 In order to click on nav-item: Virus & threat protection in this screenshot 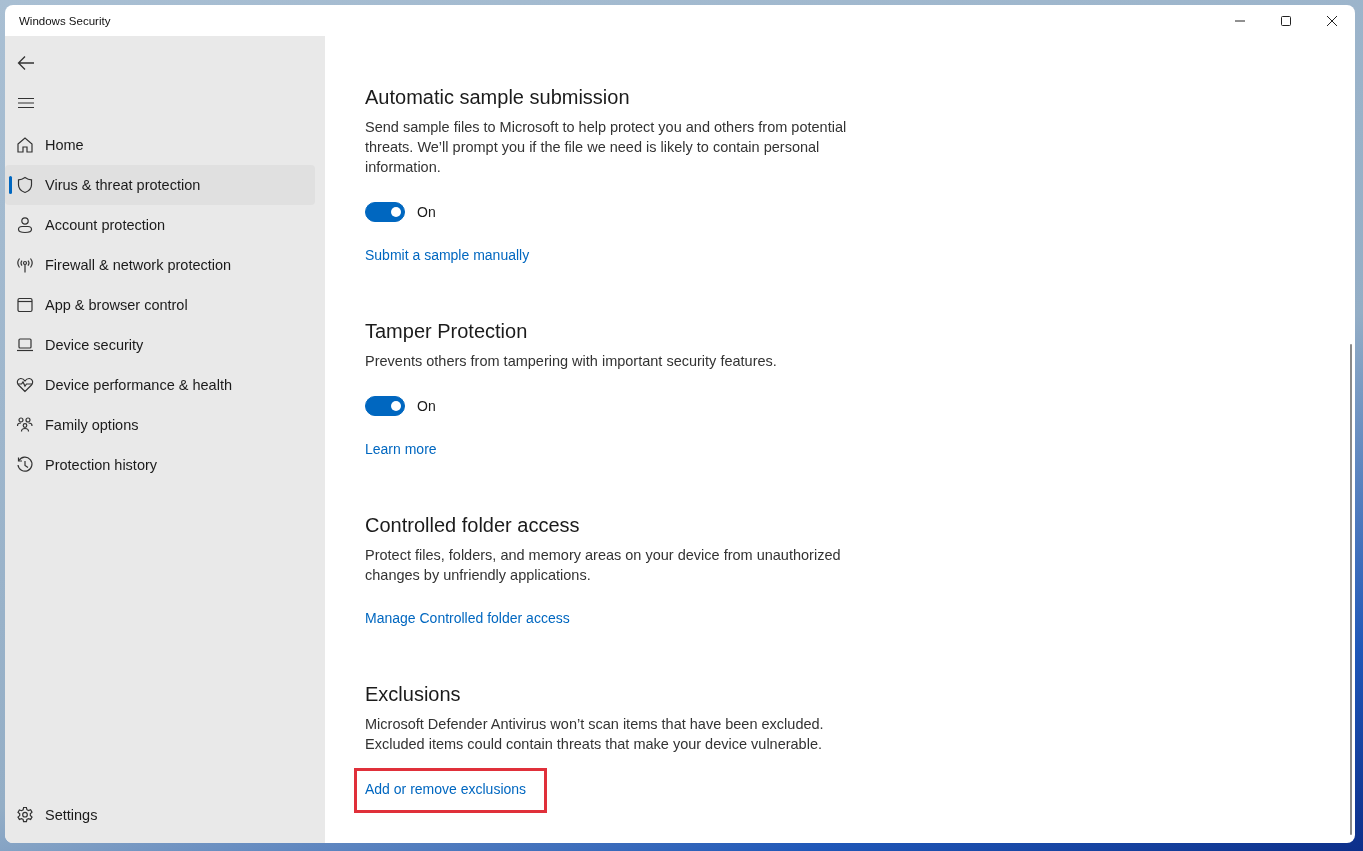, I will do `click(160, 185)`.